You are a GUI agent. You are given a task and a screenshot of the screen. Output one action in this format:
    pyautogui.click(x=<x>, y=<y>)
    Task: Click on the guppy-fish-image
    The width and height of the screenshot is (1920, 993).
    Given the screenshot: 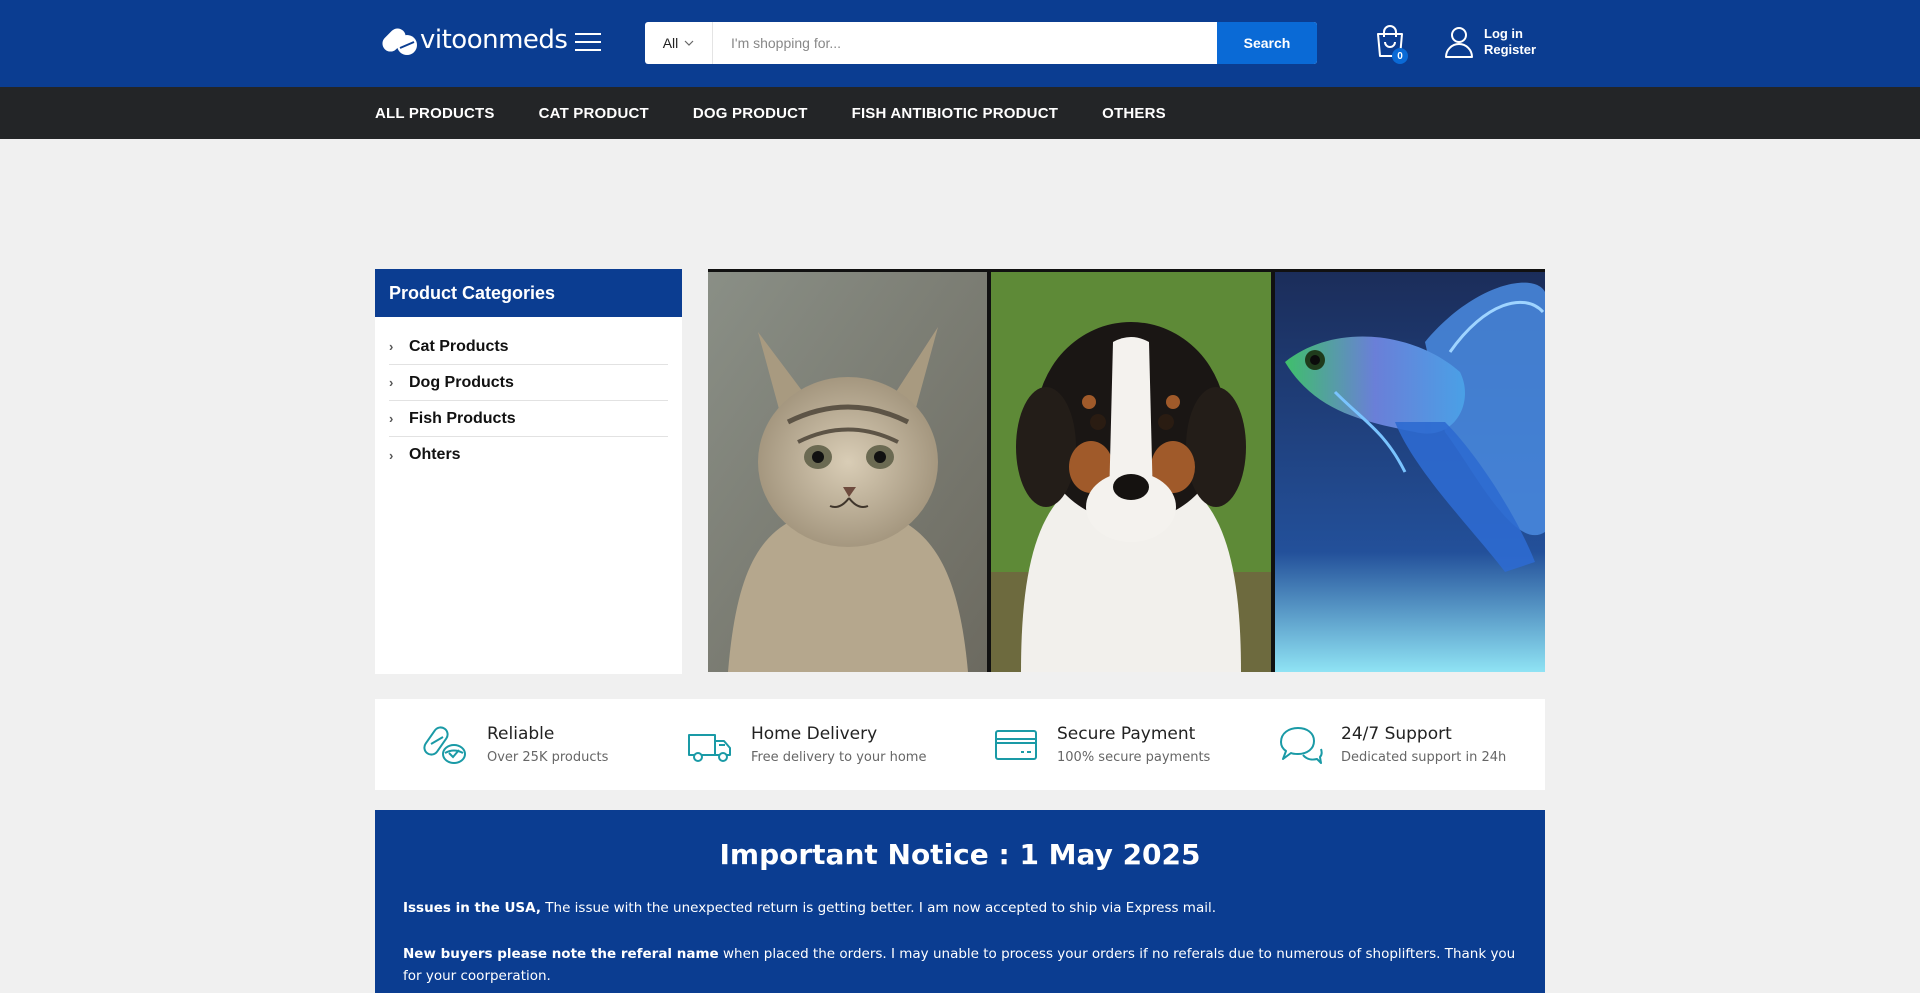 What is the action you would take?
    pyautogui.click(x=1410, y=472)
    